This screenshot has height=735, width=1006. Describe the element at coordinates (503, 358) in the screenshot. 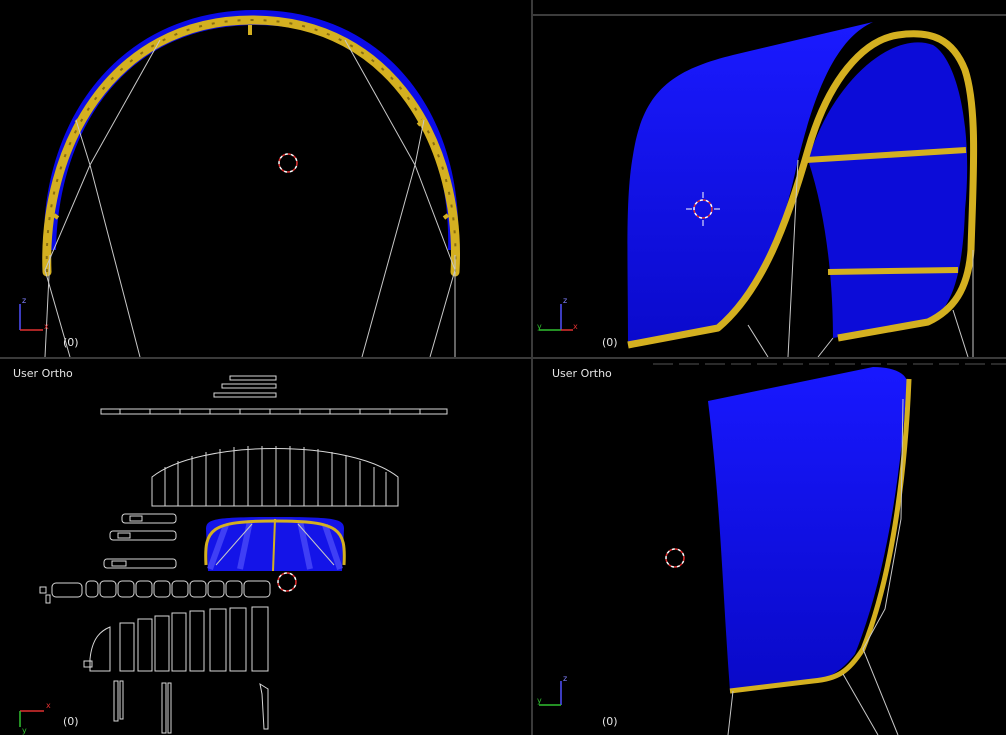

I see `horizontal-divider` at that location.